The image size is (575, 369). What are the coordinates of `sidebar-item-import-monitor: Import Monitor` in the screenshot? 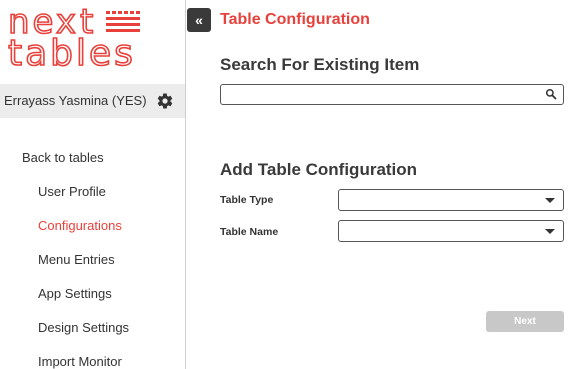 It's located at (80, 361).